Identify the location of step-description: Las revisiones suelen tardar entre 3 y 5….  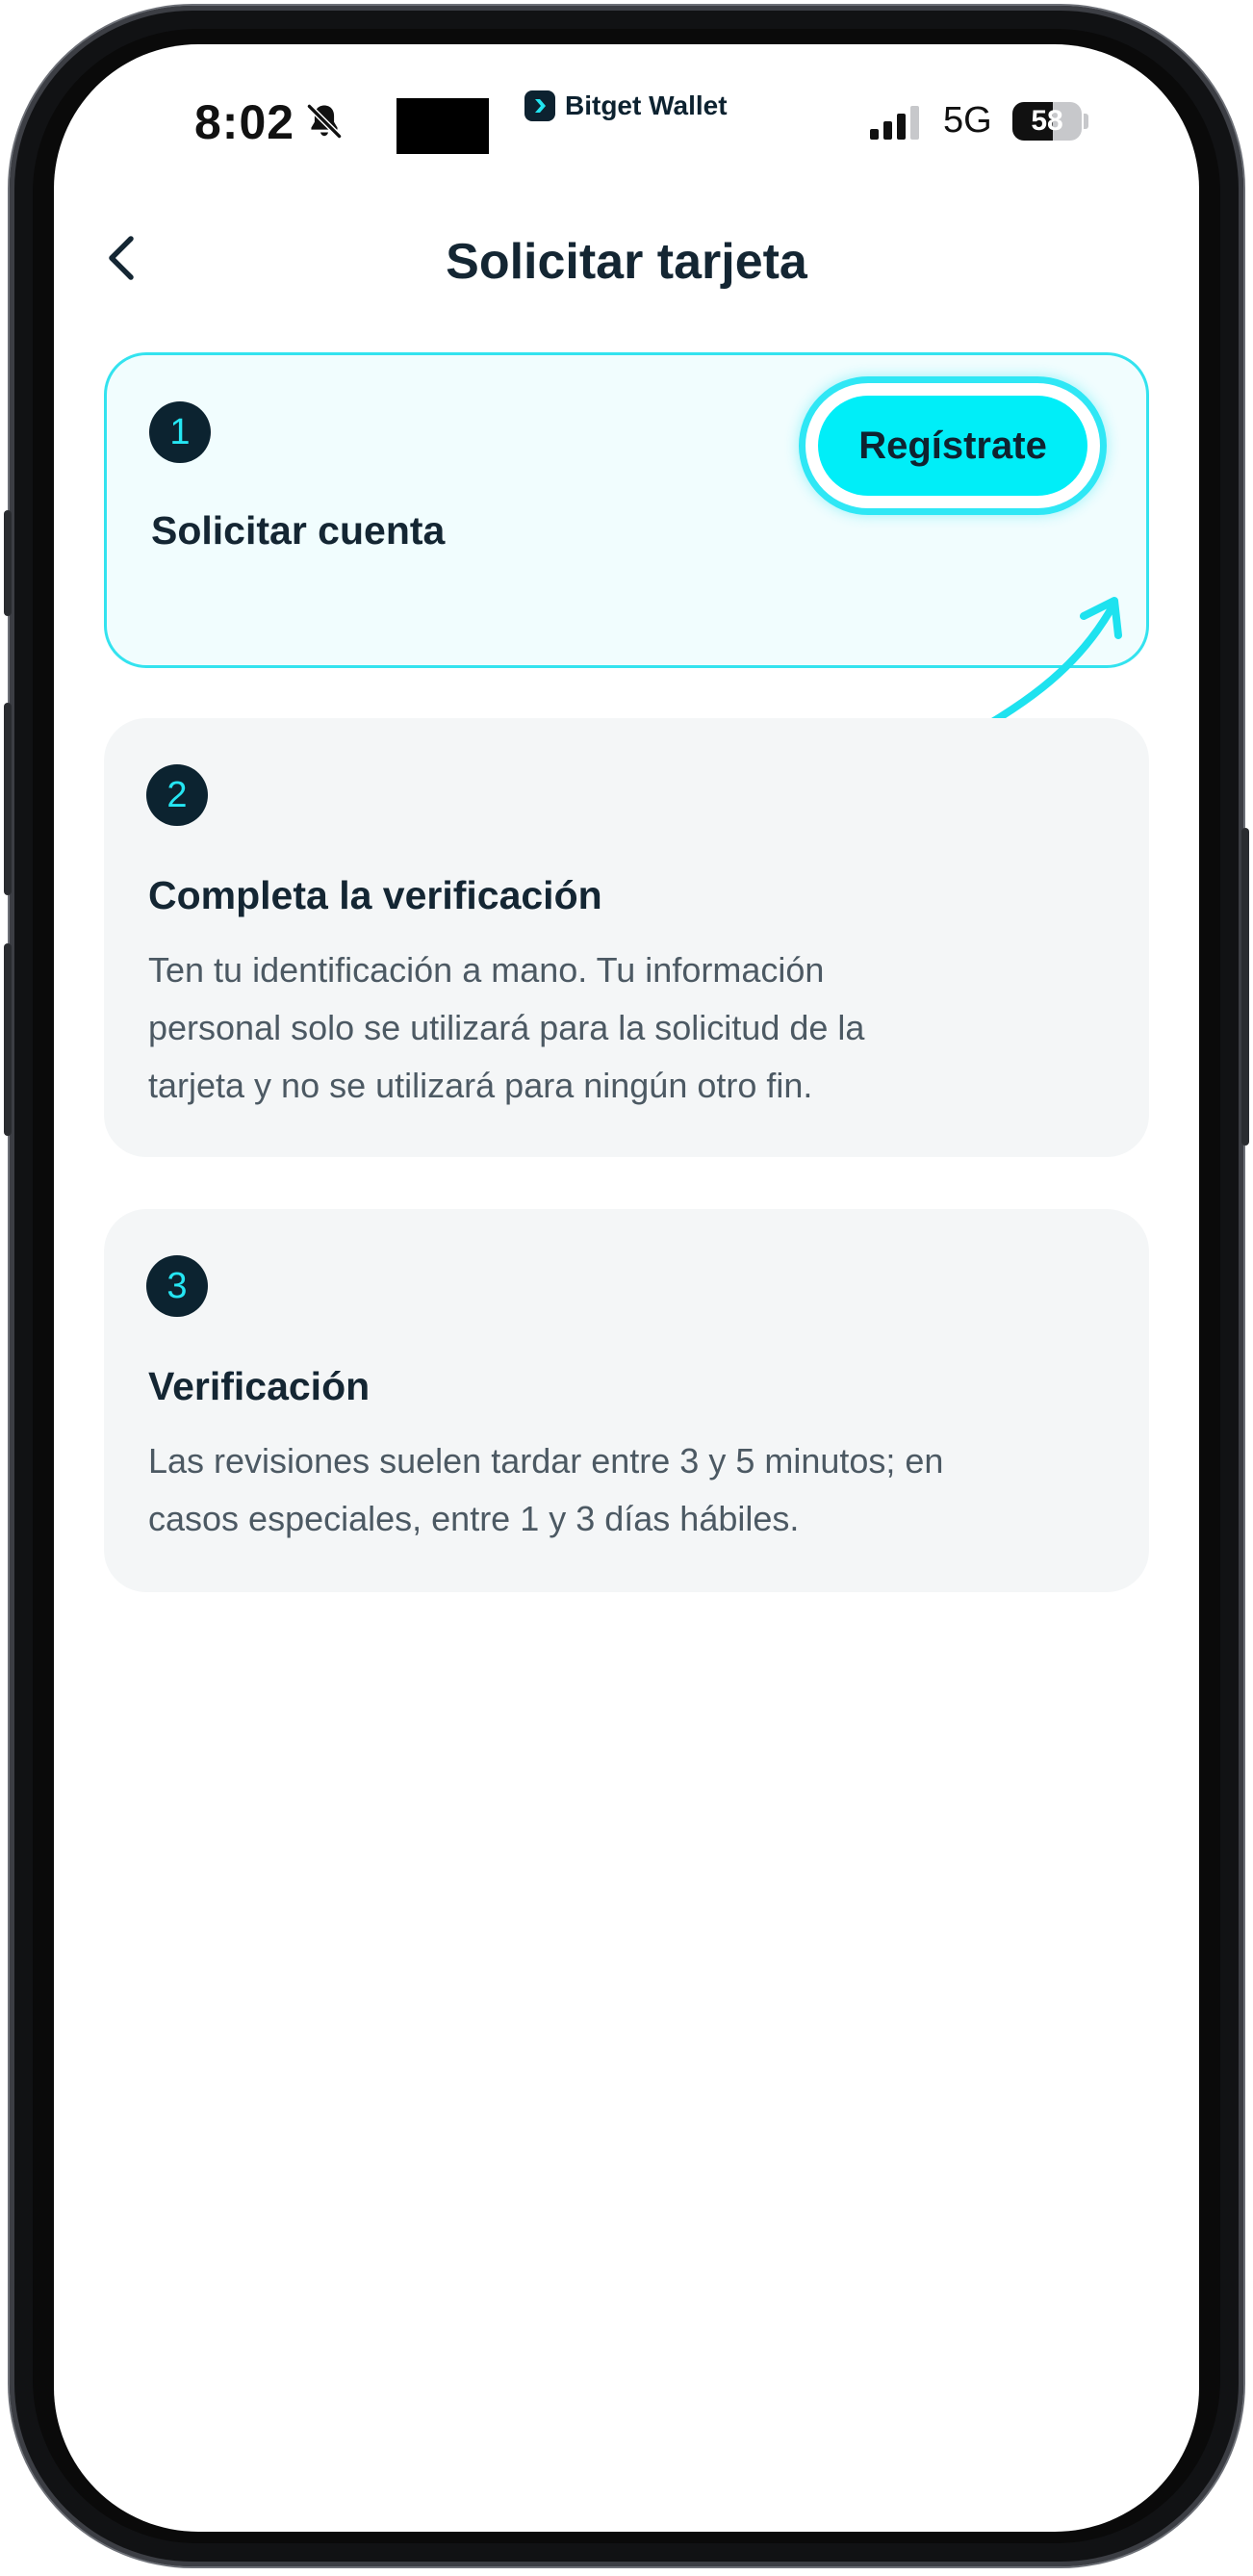
(629, 1490).